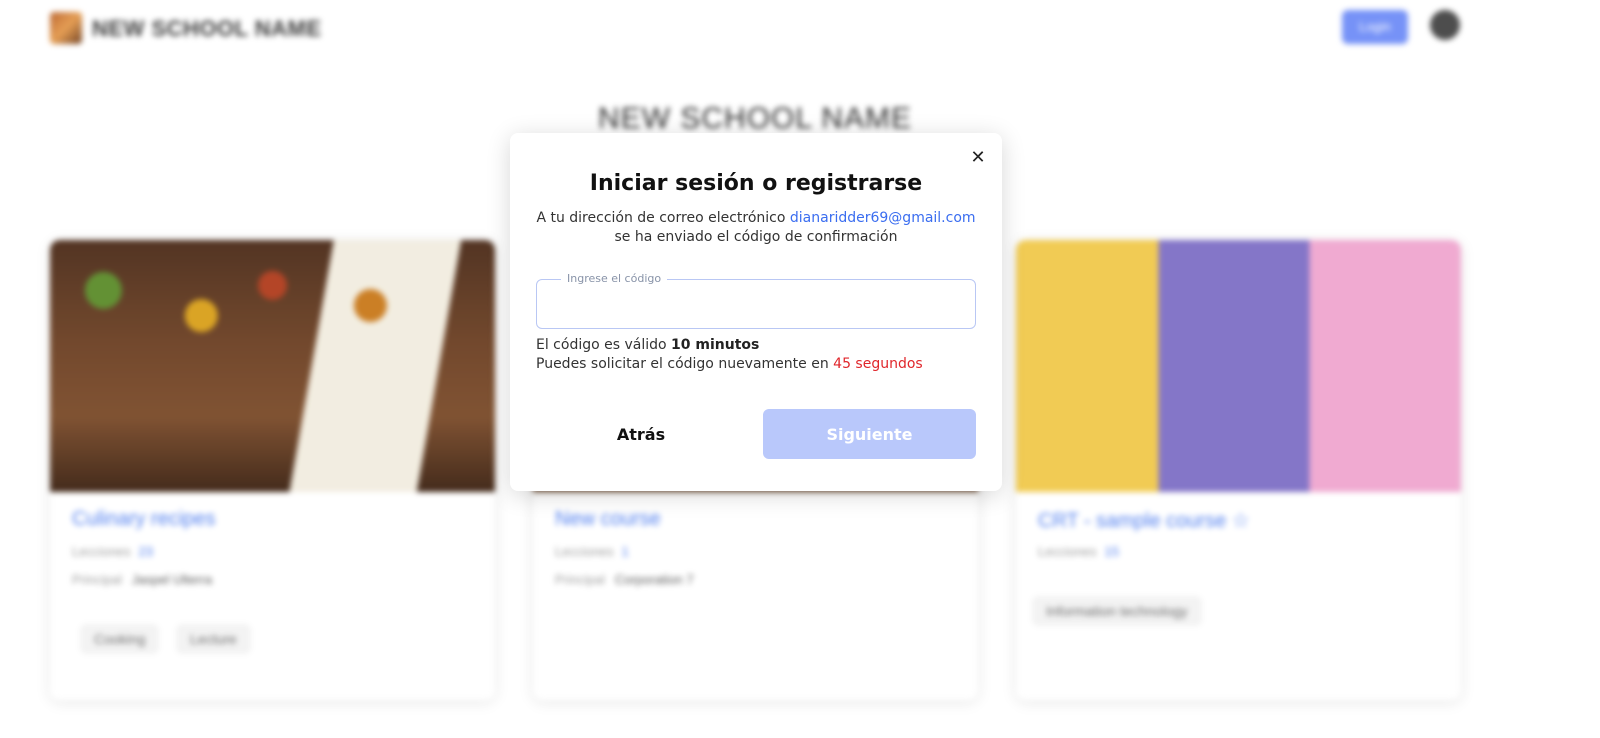  Describe the element at coordinates (641, 434) in the screenshot. I see `back-button: Atrás` at that location.